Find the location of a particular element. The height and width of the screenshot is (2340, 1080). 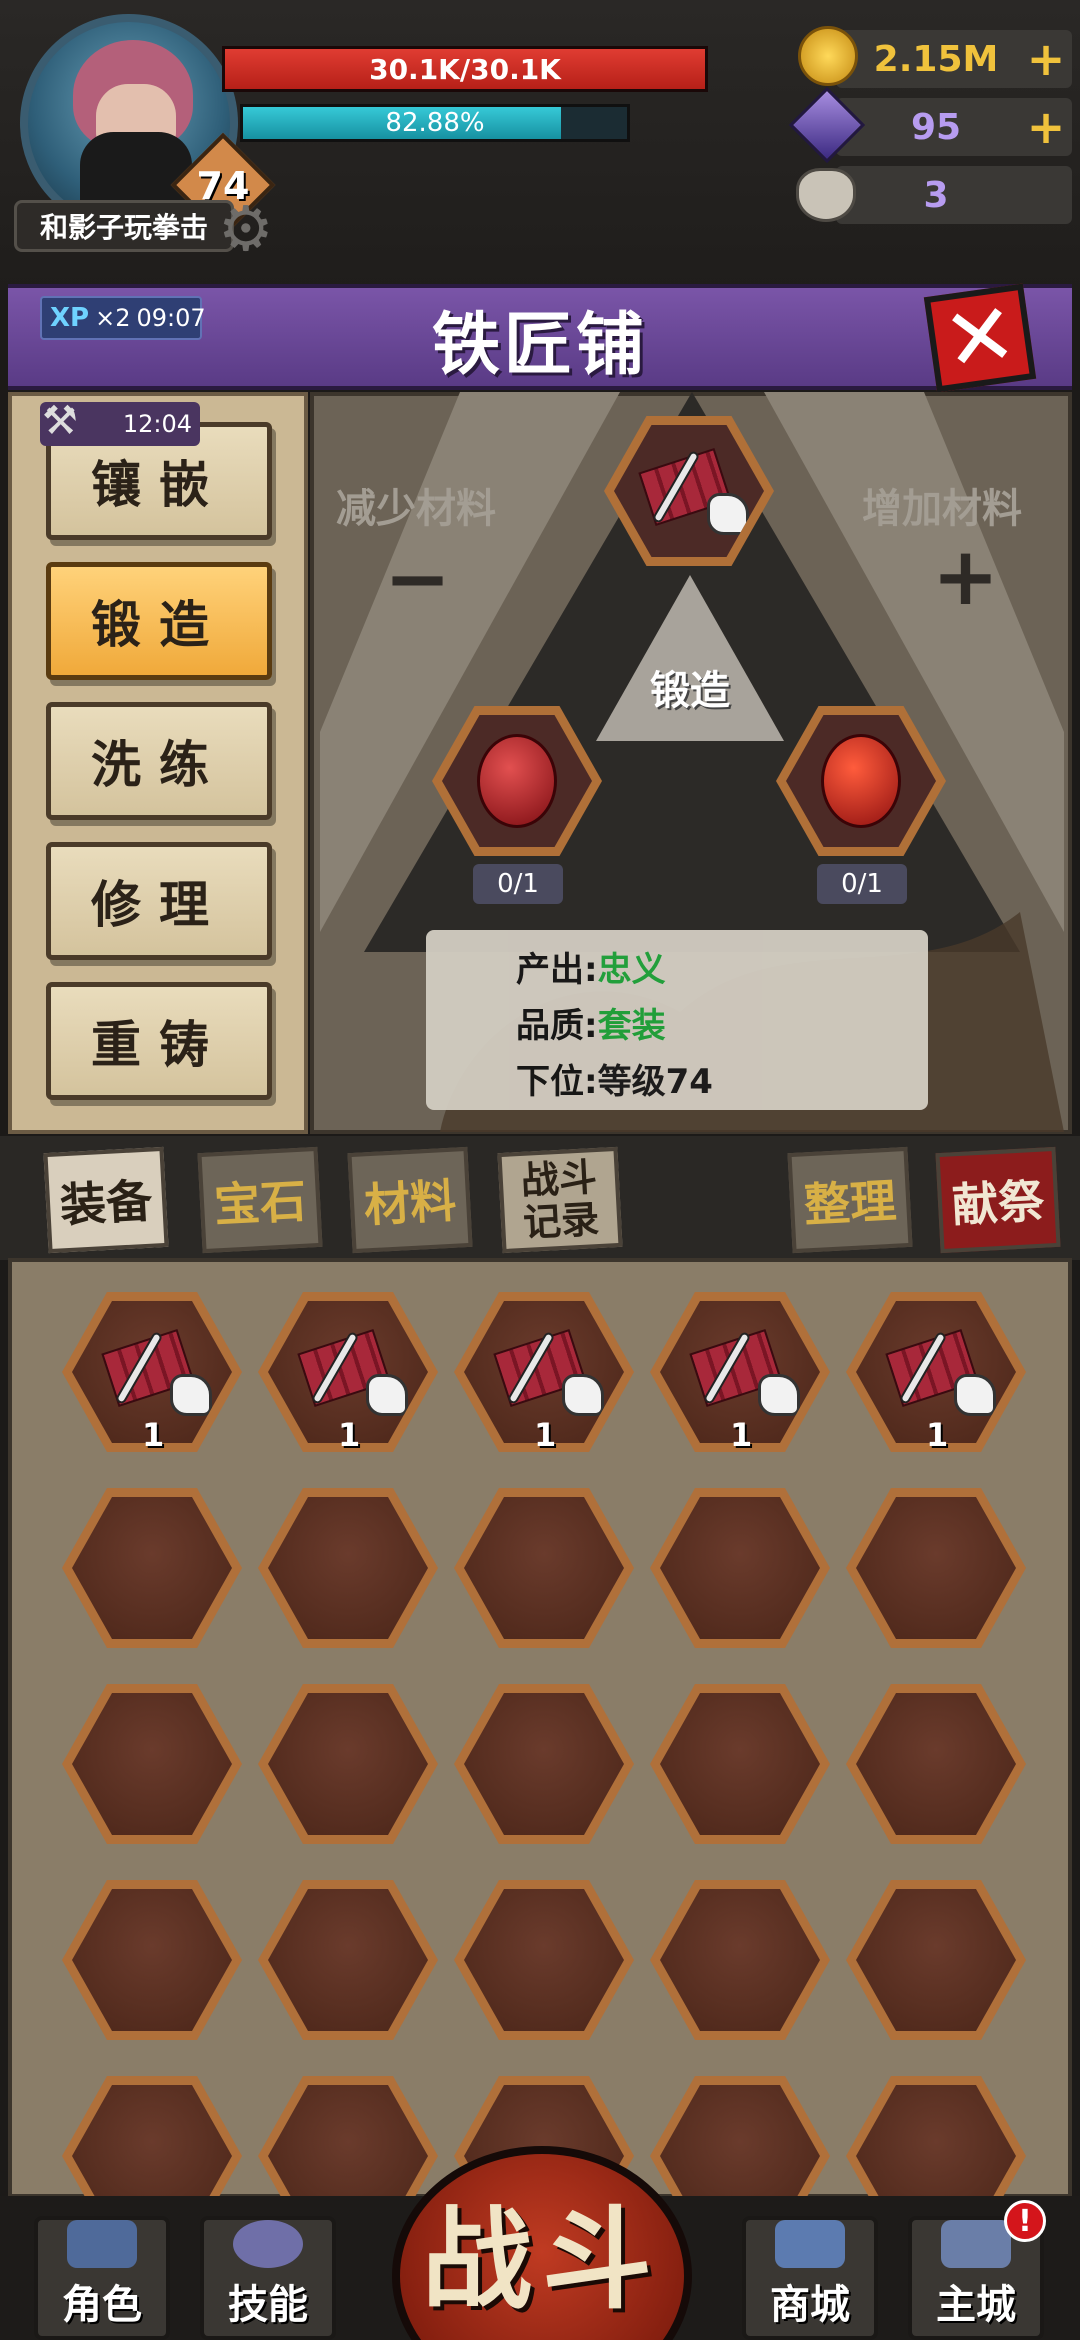

armor-scrap-icon is located at coordinates (352, 1372).